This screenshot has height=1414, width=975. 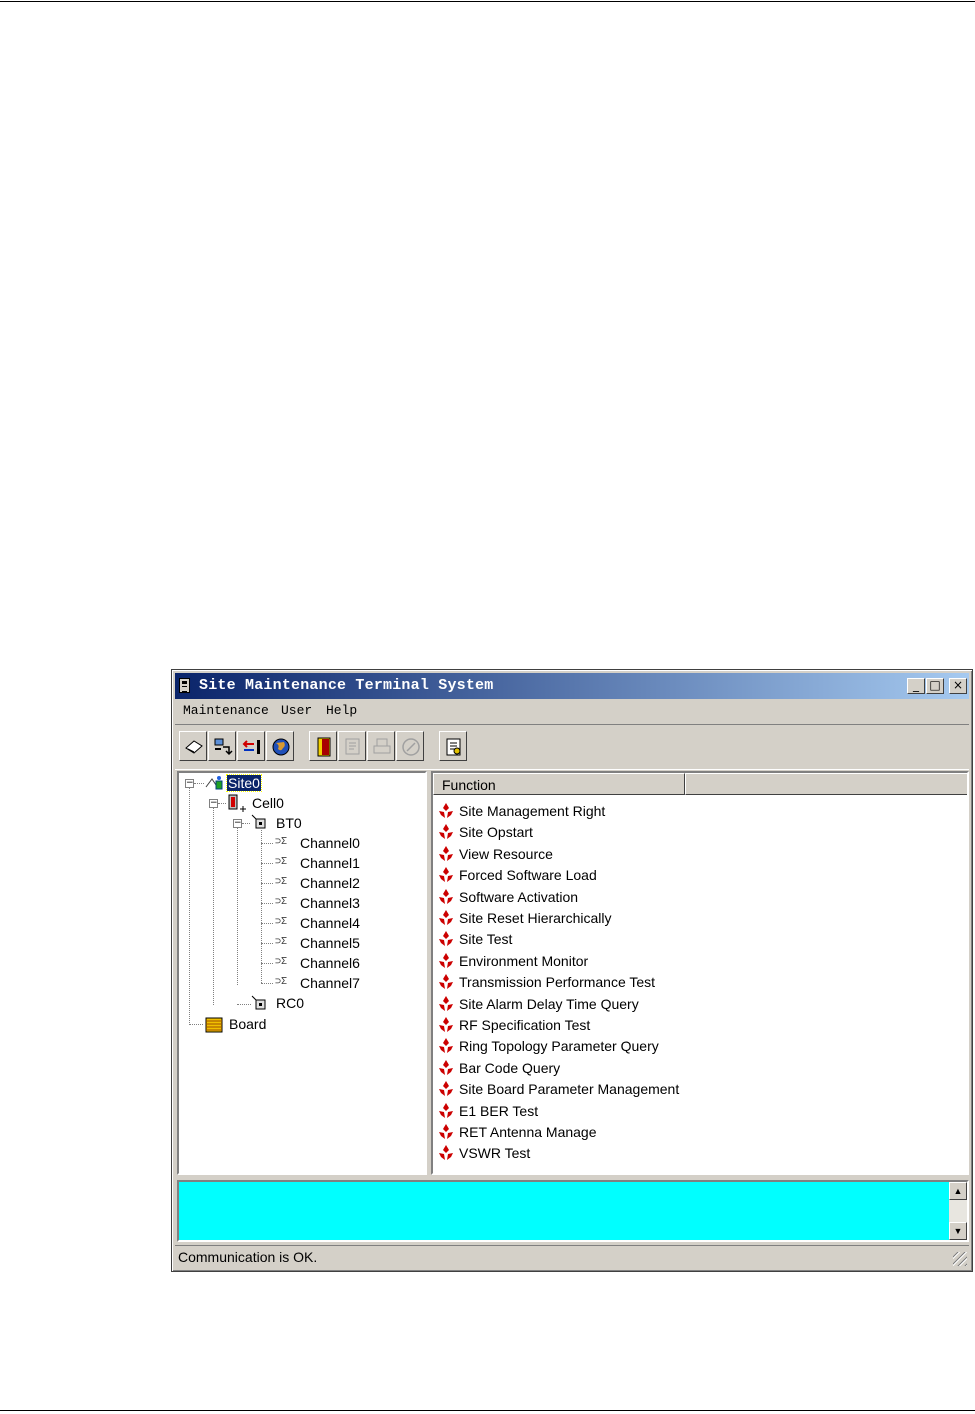 I want to click on console-scrollbar: ▲ ▼, so click(x=958, y=1211).